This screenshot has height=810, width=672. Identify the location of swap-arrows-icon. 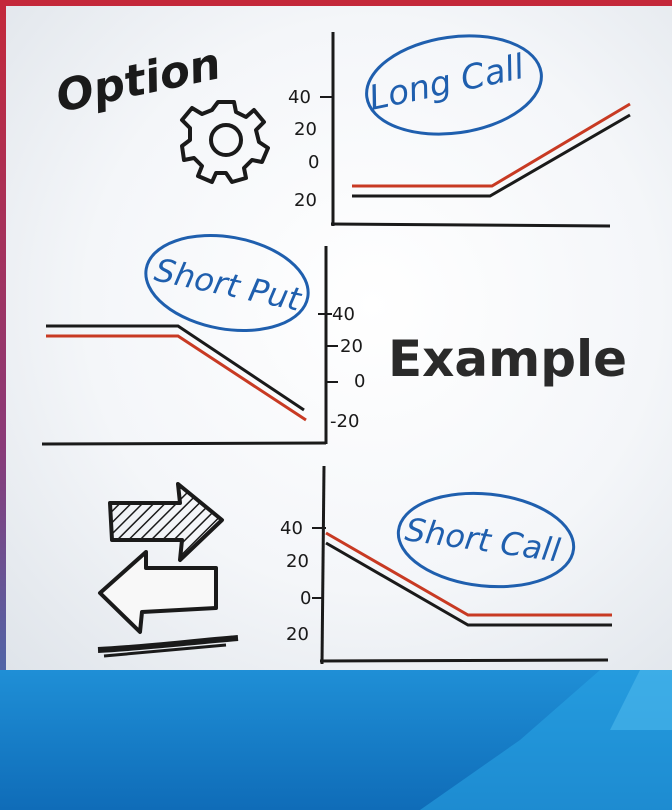
(168, 570).